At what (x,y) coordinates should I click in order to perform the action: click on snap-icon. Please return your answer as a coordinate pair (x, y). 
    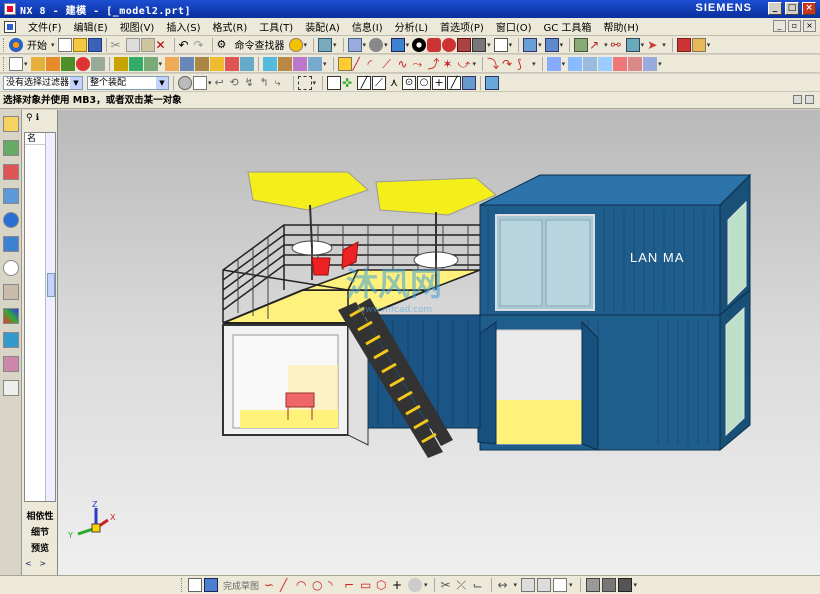
    Looking at the image, I should click on (325, 44).